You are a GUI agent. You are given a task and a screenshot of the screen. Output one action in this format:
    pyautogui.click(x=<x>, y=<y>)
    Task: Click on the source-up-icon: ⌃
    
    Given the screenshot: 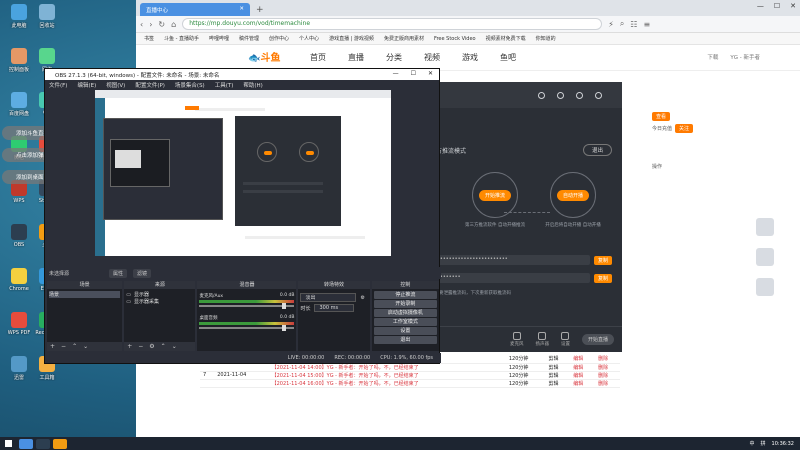 What is the action you would take?
    pyautogui.click(x=163, y=346)
    